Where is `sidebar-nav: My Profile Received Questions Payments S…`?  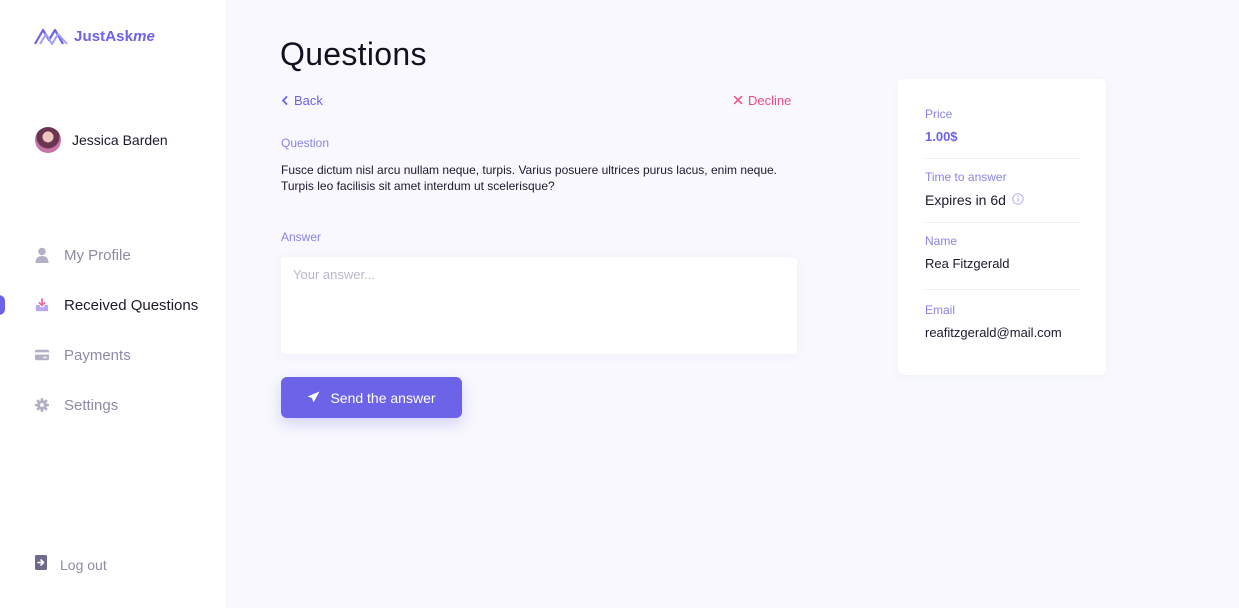 sidebar-nav: My Profile Received Questions Payments S… is located at coordinates (113, 330).